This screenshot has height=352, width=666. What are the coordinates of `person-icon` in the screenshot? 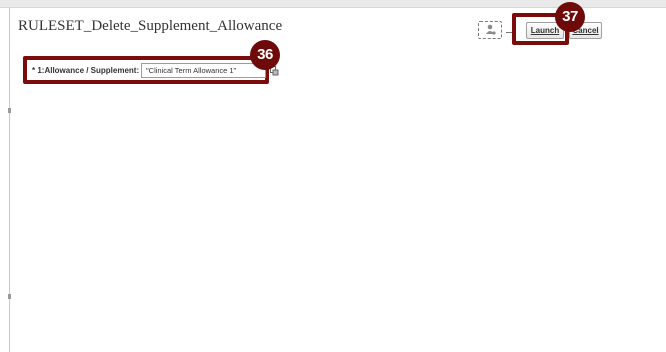 It's located at (490, 30).